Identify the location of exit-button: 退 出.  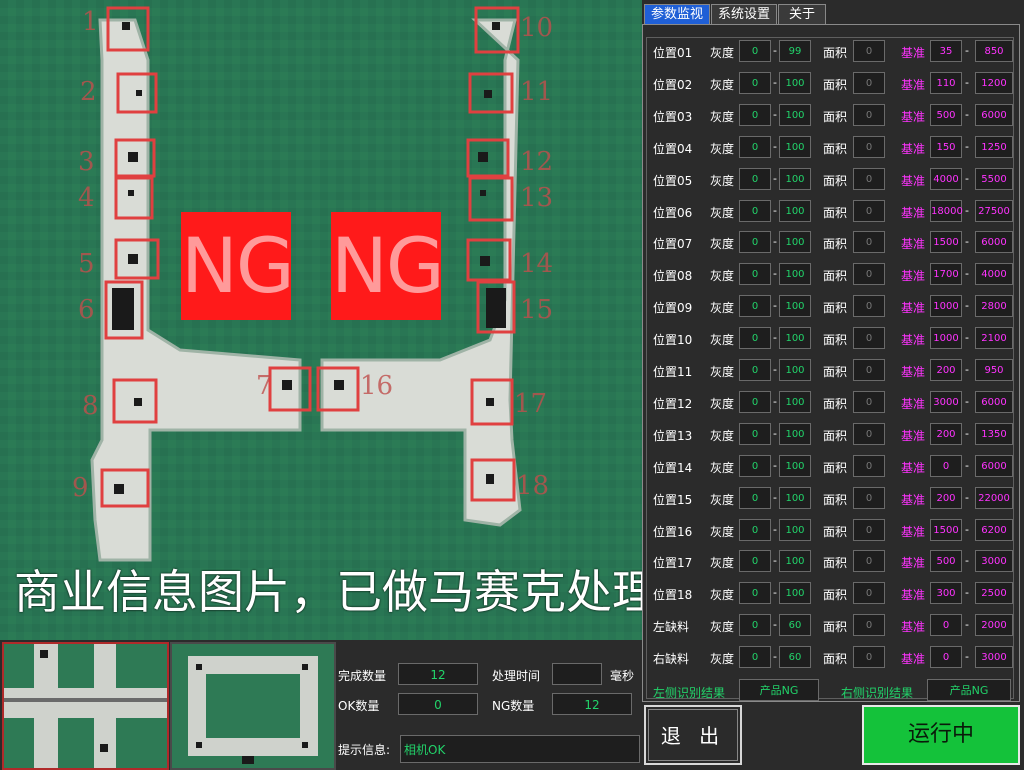
(693, 735).